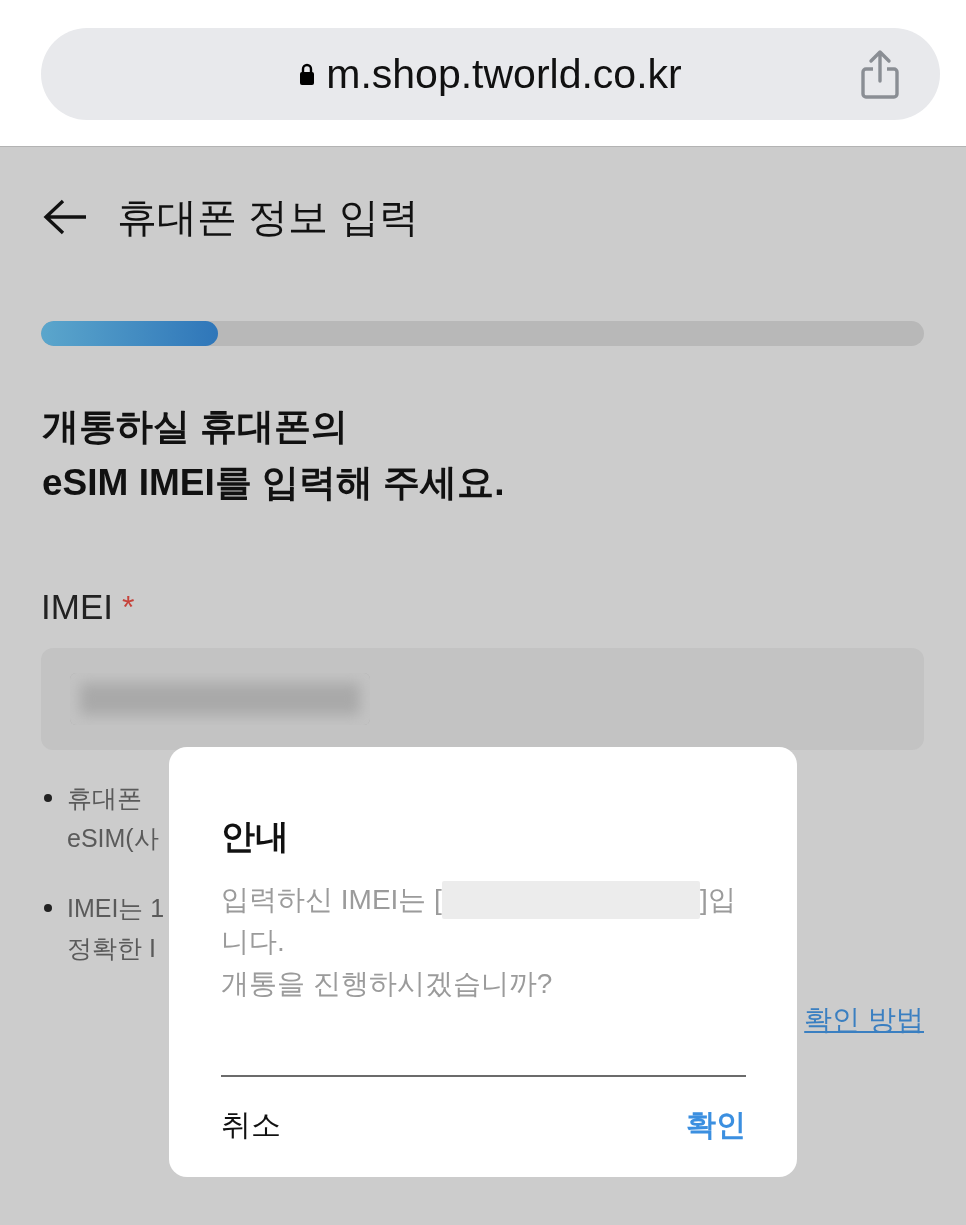  What do you see at coordinates (116, 928) in the screenshot?
I see `note-text: IMEI는 1 정확한 I` at bounding box center [116, 928].